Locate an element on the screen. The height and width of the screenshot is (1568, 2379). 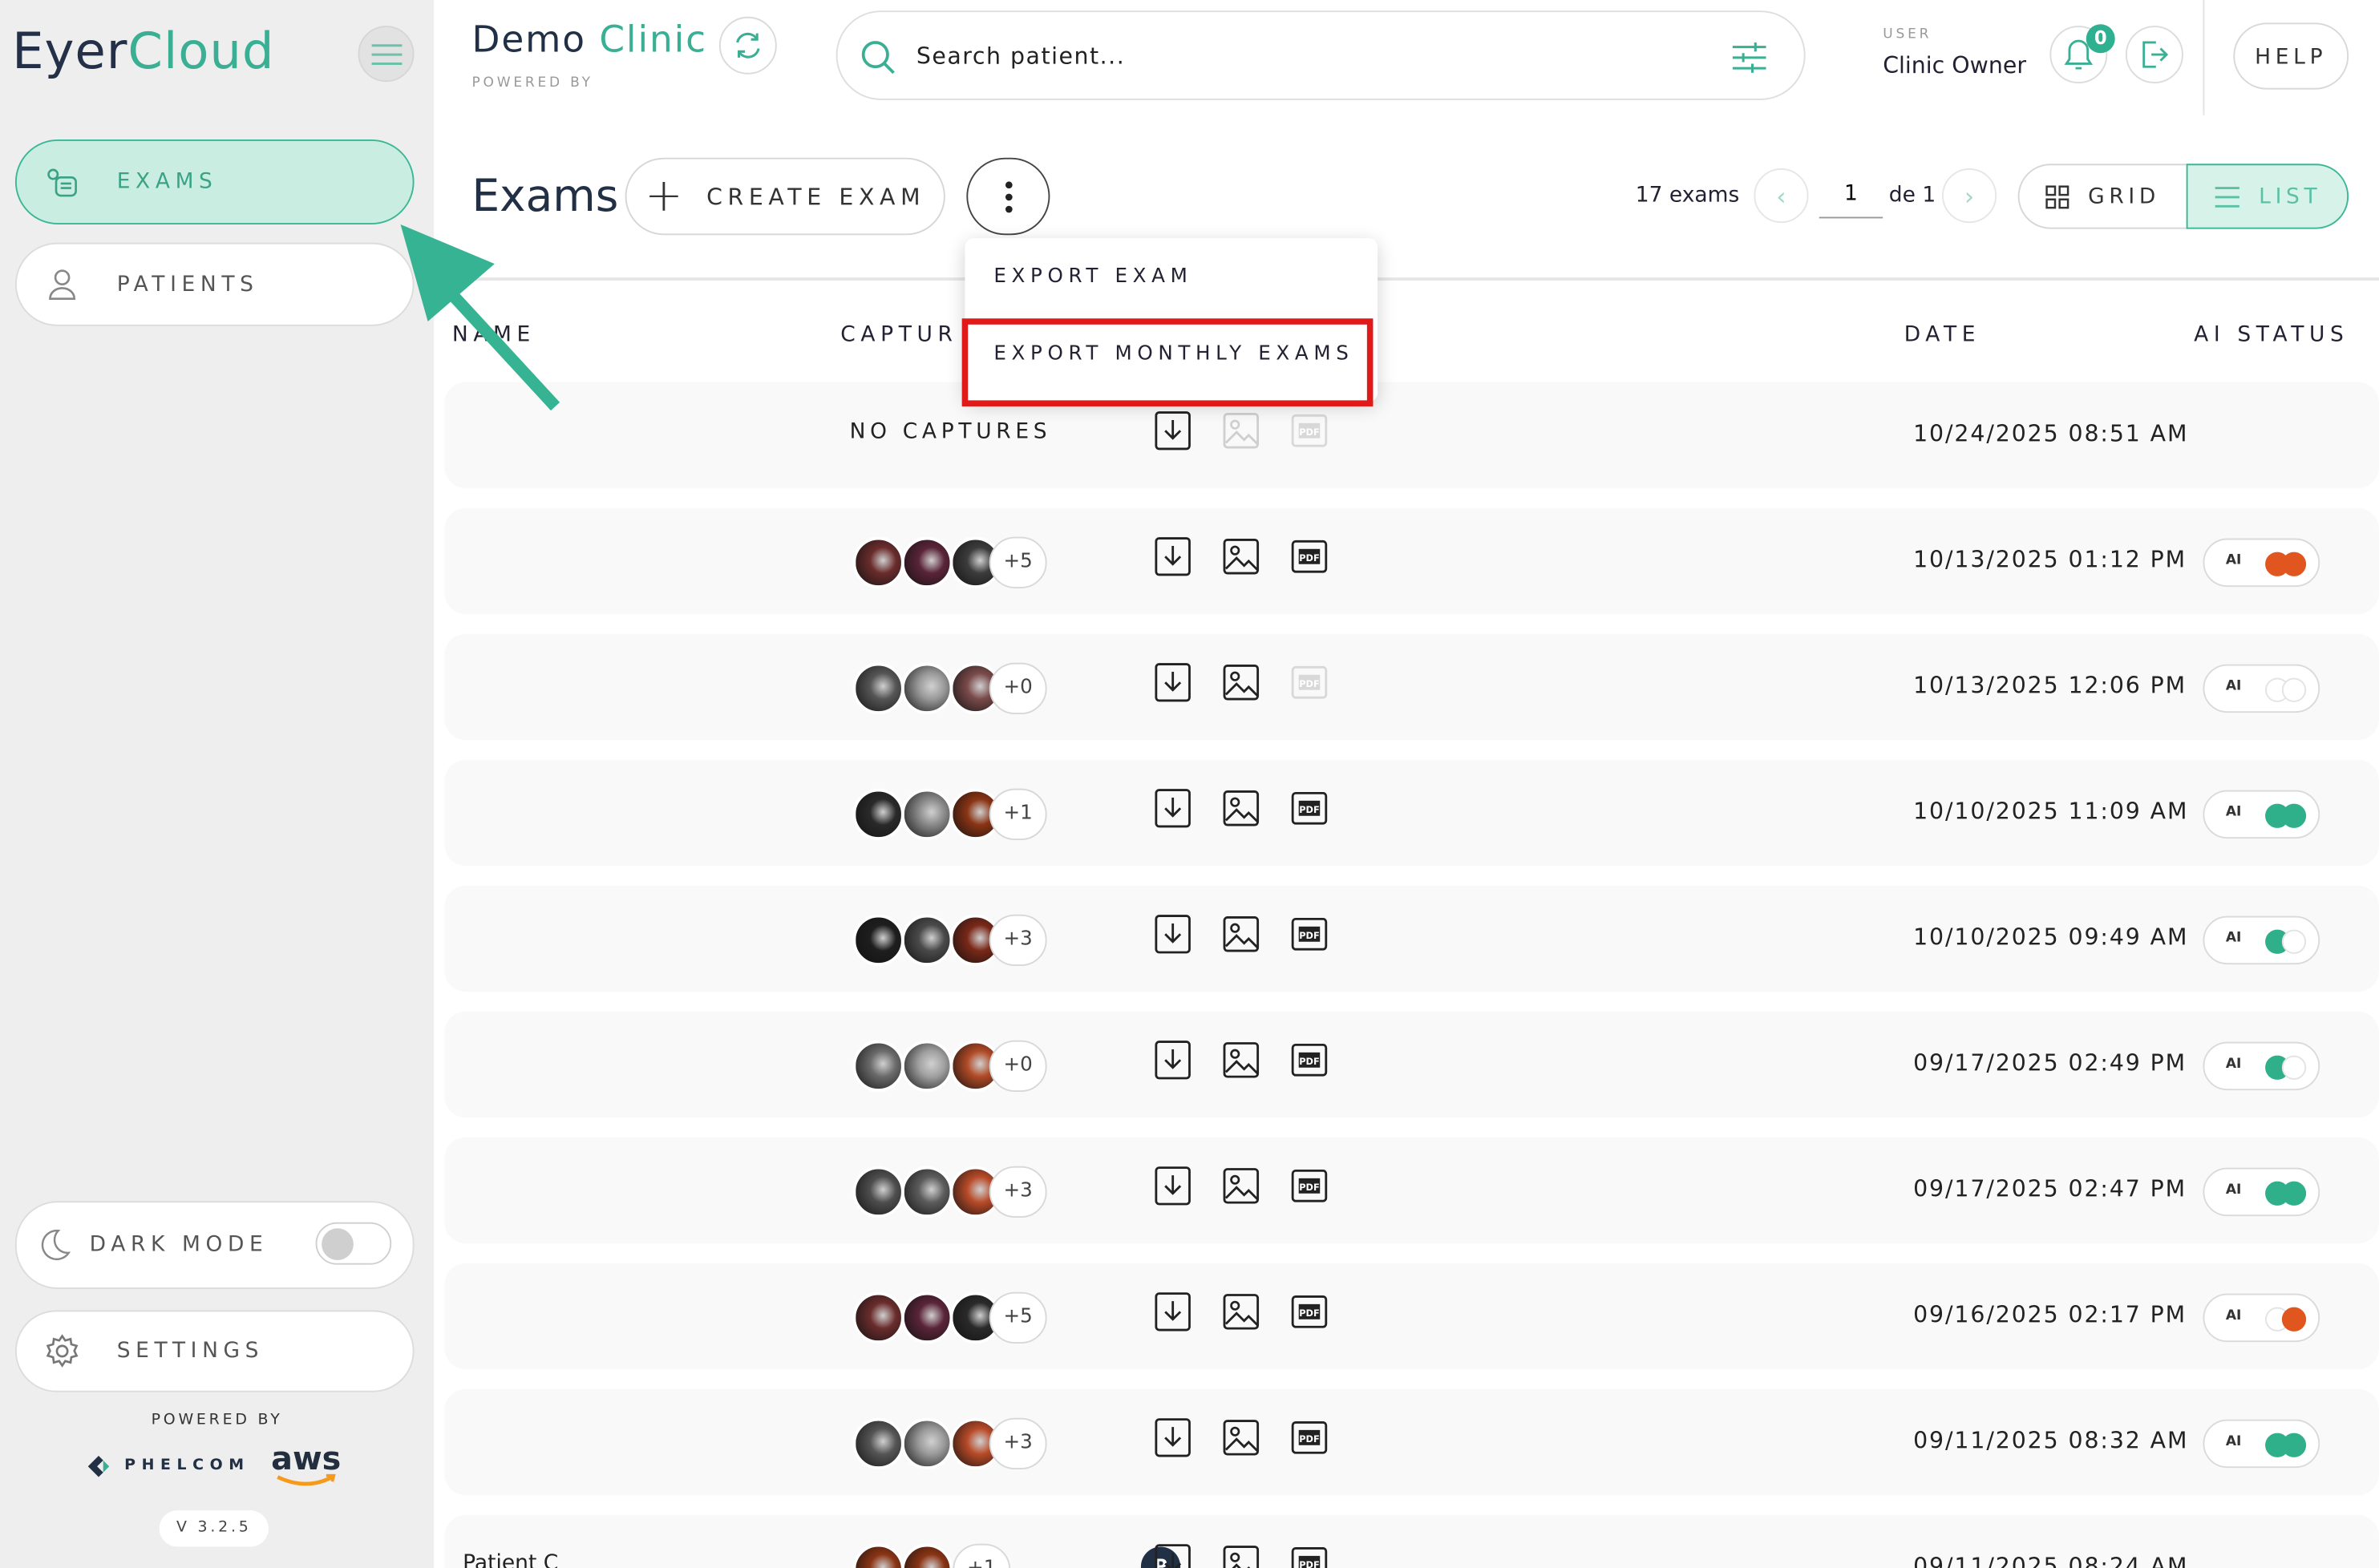
logout-icon is located at coordinates (2156, 54).